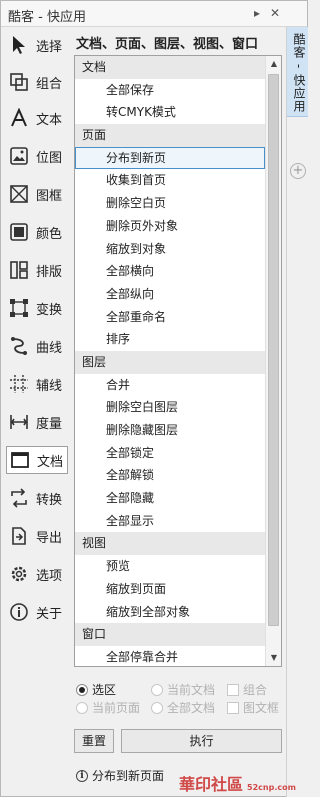  Describe the element at coordinates (170, 407) in the screenshot. I see `list-item: 删除空白图层` at that location.